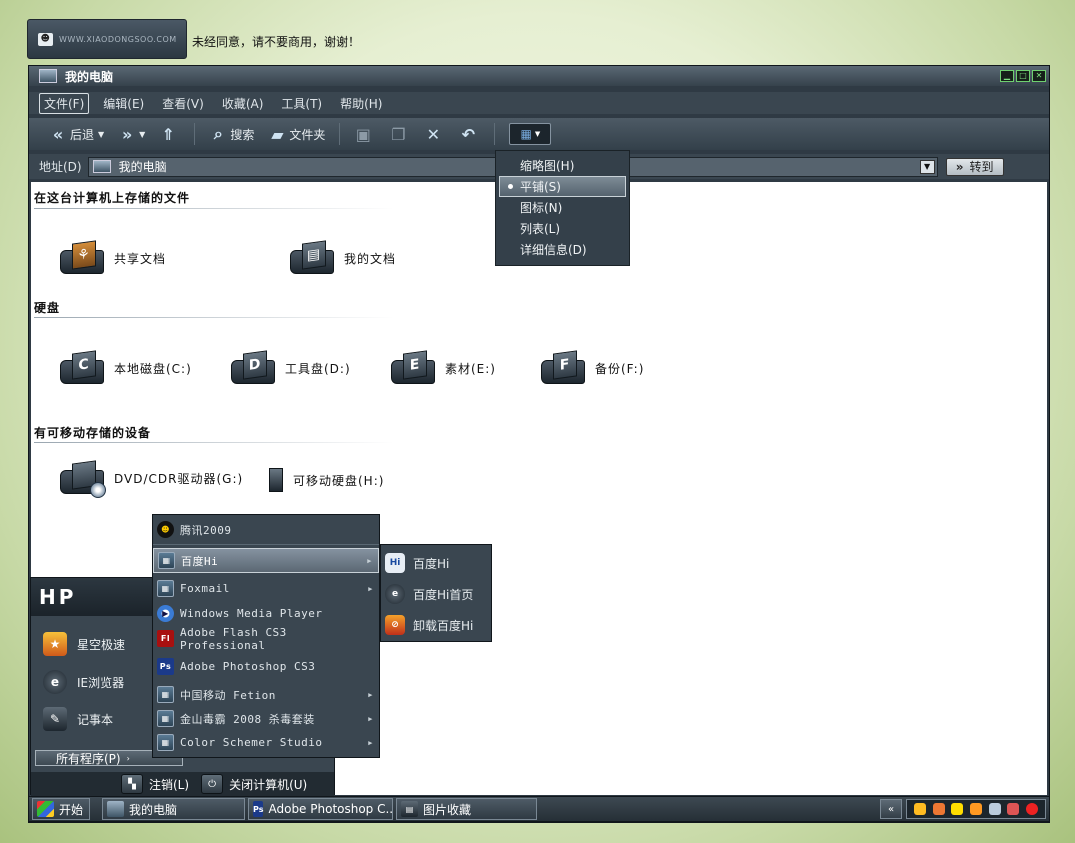 The image size is (1075, 843). What do you see at coordinates (537, 134) in the screenshot?
I see `chevron-down-icon: ▼` at bounding box center [537, 134].